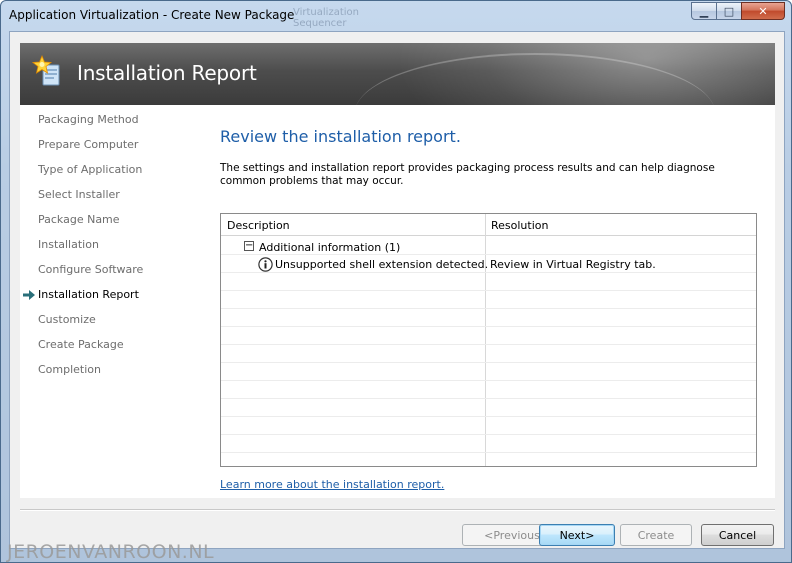 The image size is (792, 563). What do you see at coordinates (29, 295) in the screenshot?
I see `arrow-right-icon` at bounding box center [29, 295].